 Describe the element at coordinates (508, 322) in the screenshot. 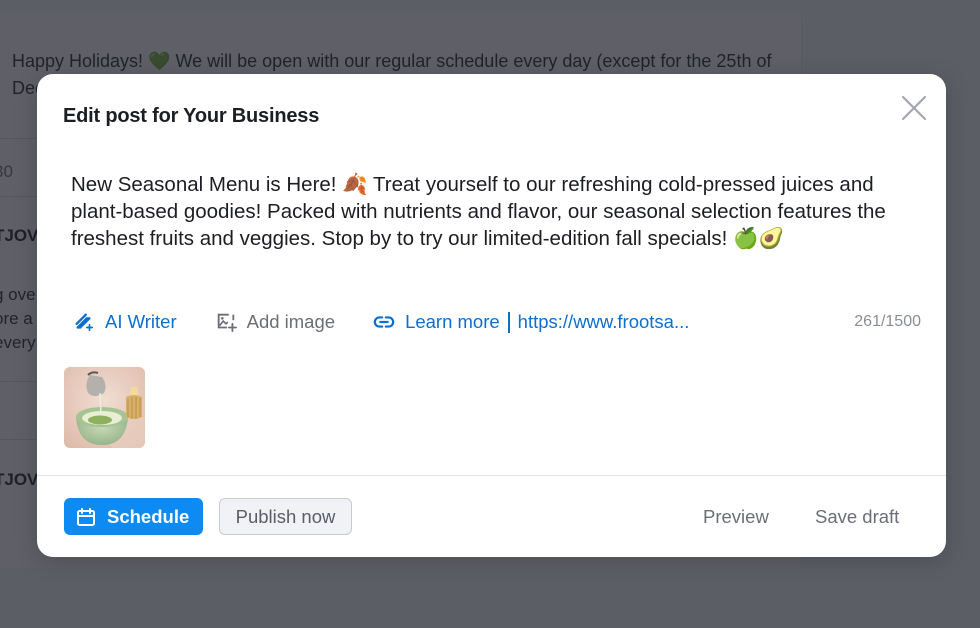

I see `link-separator` at that location.